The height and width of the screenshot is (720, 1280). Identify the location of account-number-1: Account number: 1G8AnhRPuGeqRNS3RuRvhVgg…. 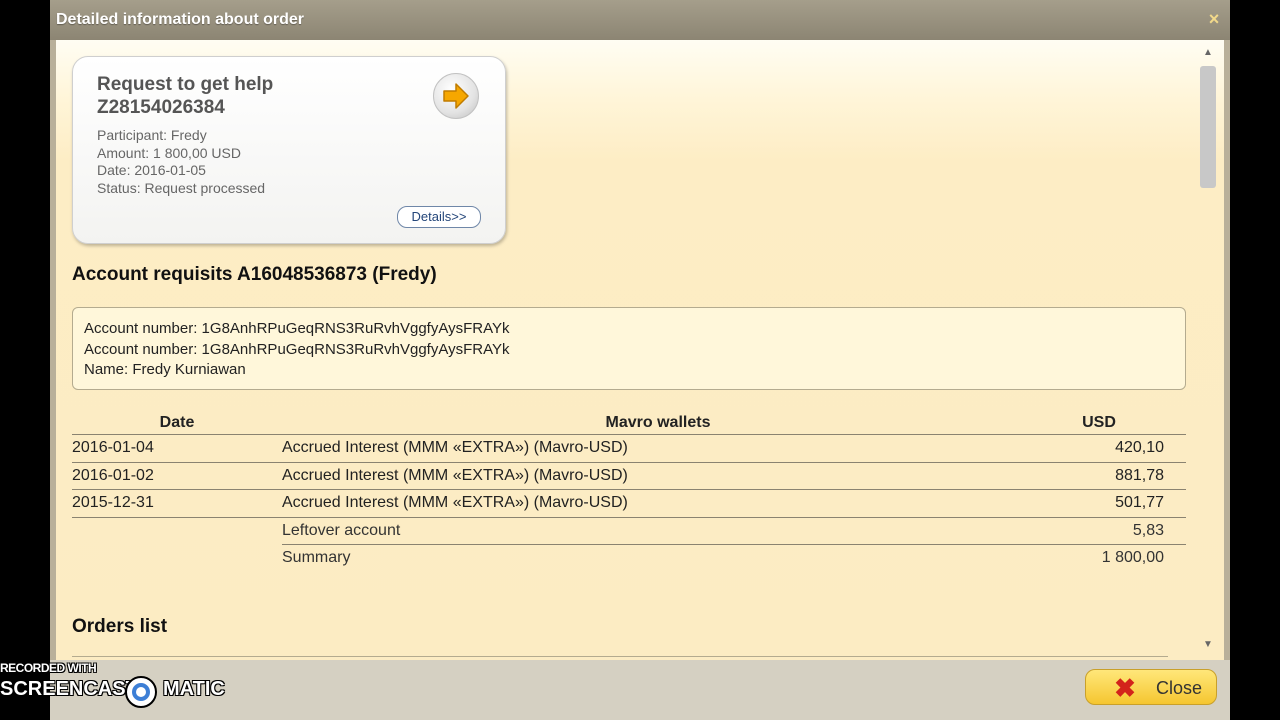
(297, 328).